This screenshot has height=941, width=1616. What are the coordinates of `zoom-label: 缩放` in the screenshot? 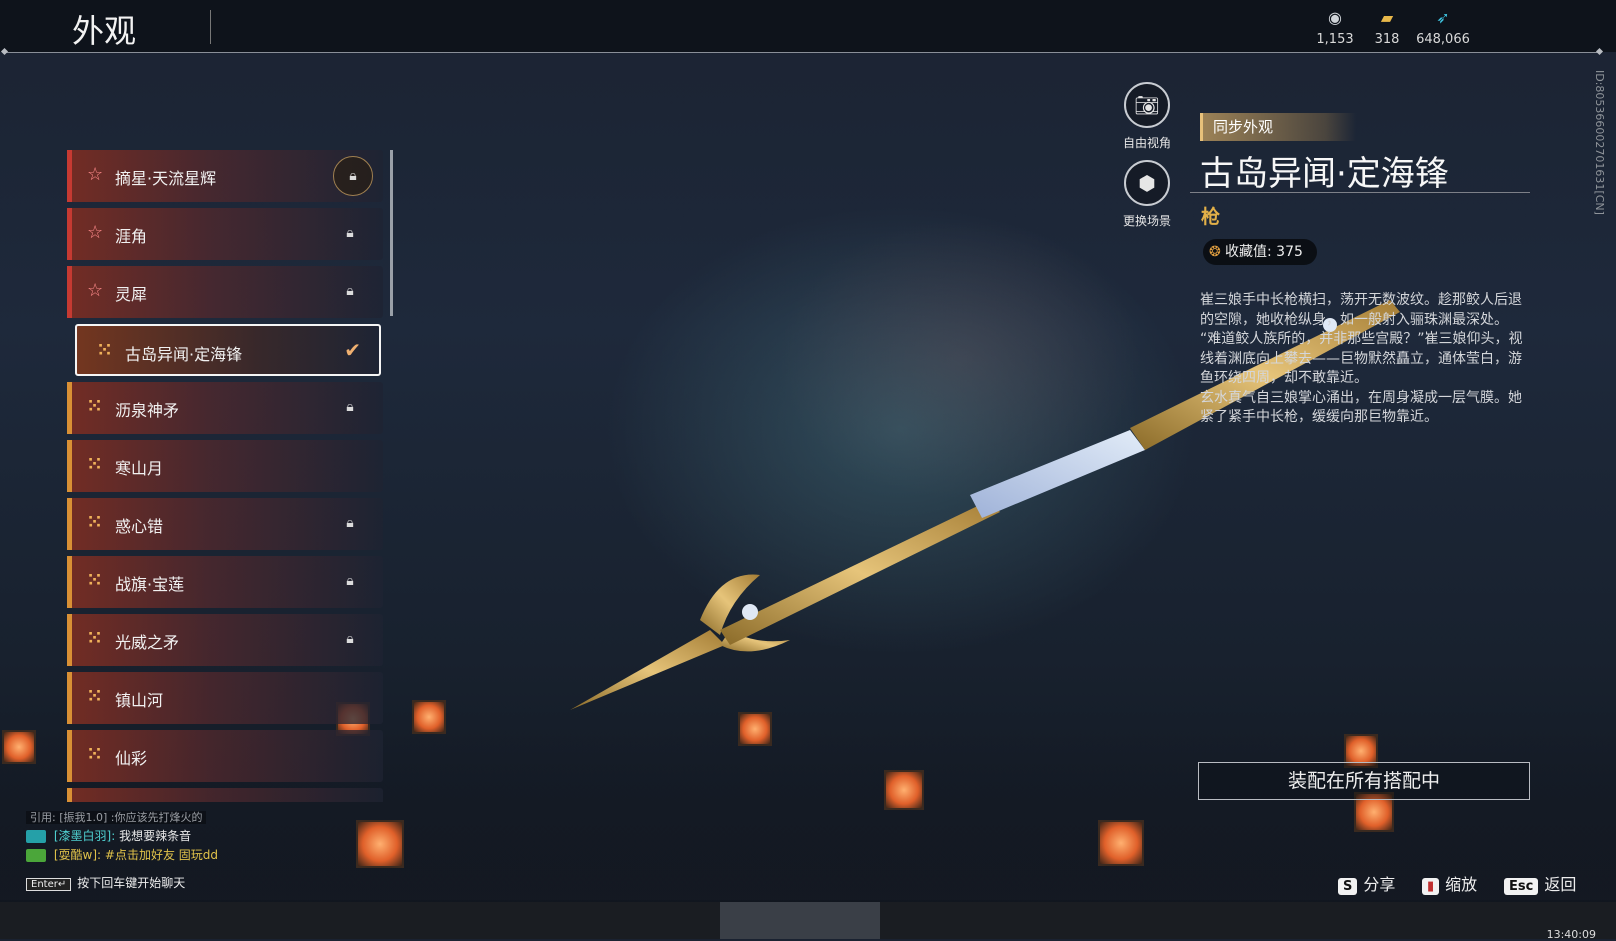 It's located at (1461, 884).